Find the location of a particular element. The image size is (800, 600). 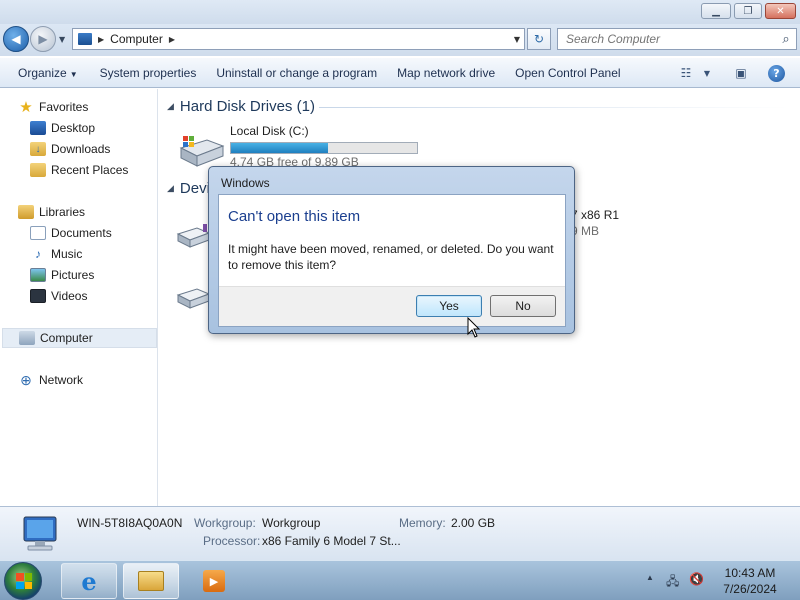

back-button: ◀ is located at coordinates (16, 39).